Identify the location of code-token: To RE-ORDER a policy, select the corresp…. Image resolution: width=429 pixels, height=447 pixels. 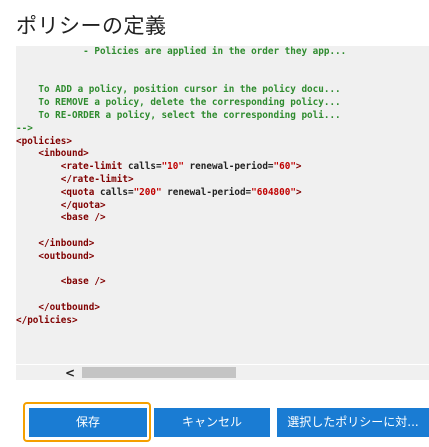
(178, 115).